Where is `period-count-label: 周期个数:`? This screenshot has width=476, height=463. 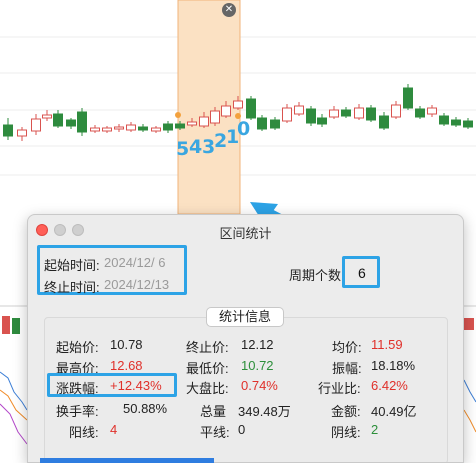
period-count-label: 周期个数: is located at coordinates (317, 275).